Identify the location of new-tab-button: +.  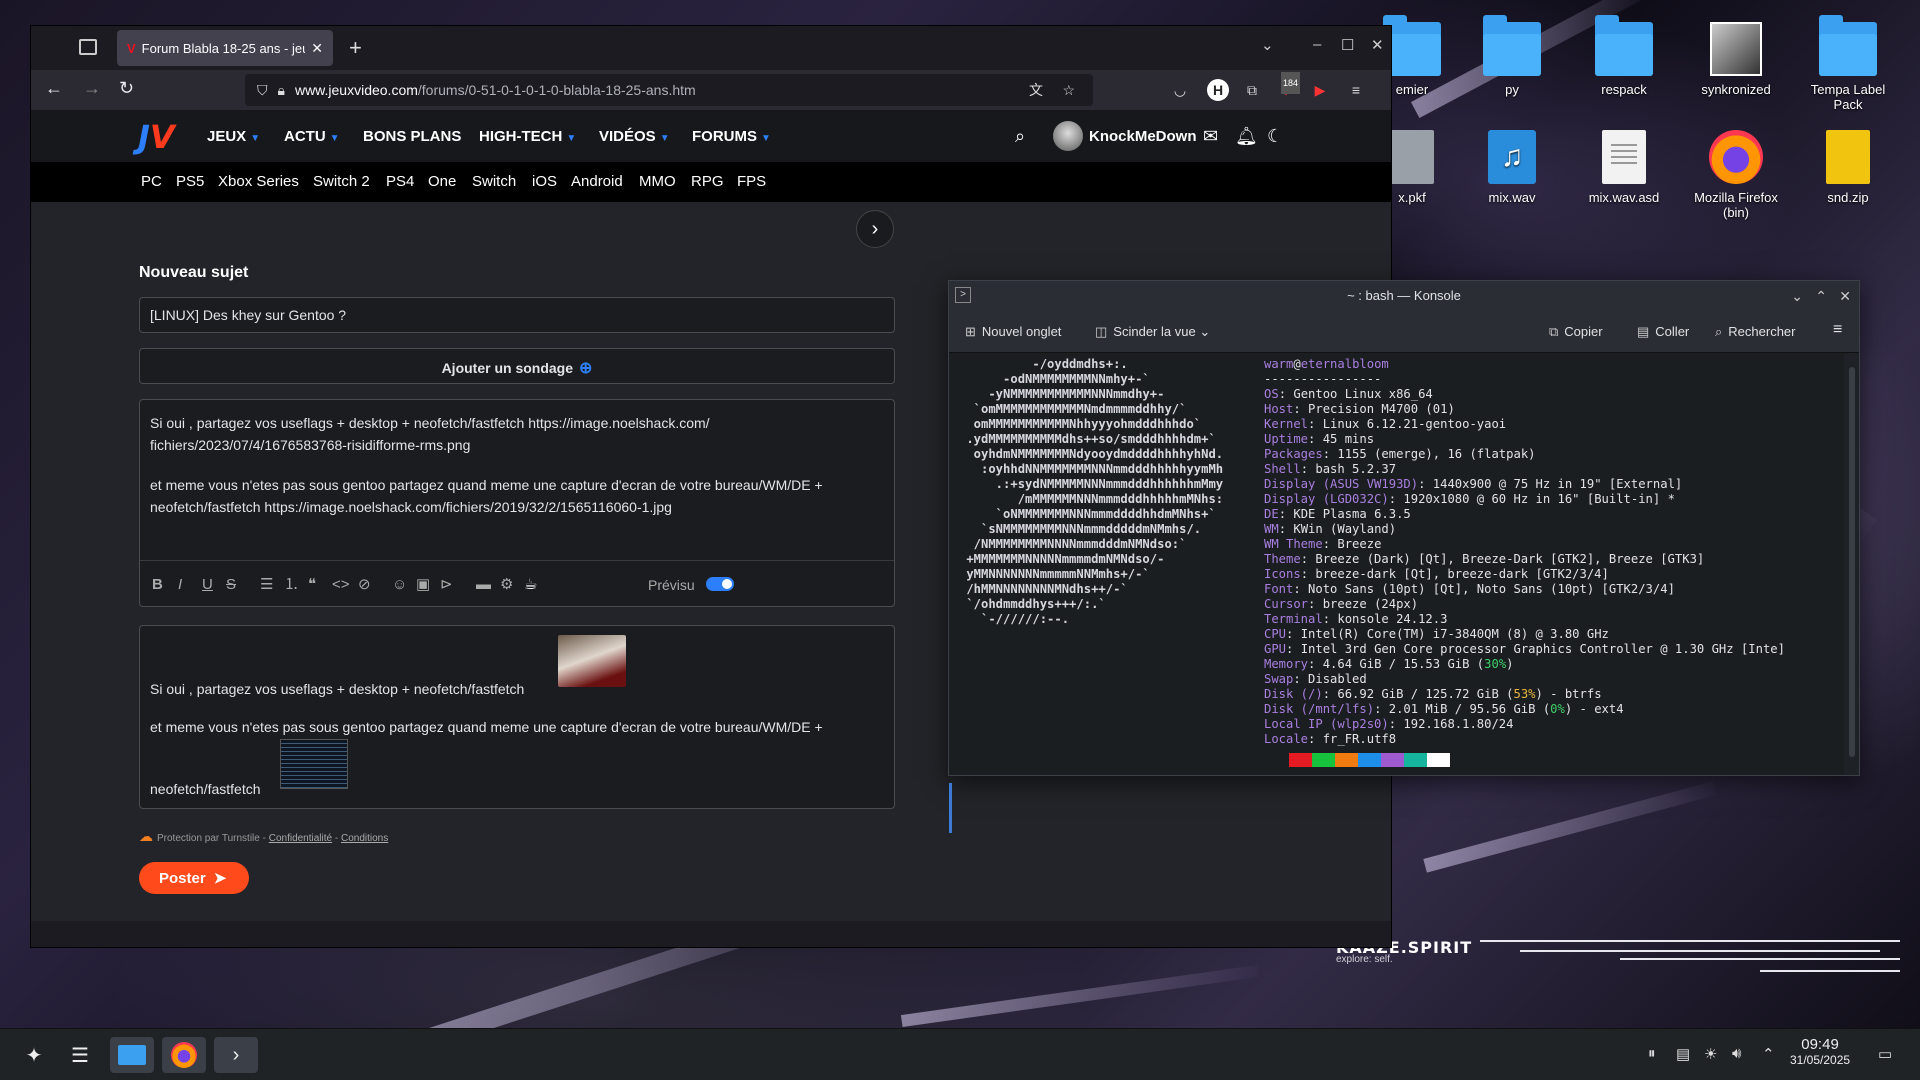
(355, 48).